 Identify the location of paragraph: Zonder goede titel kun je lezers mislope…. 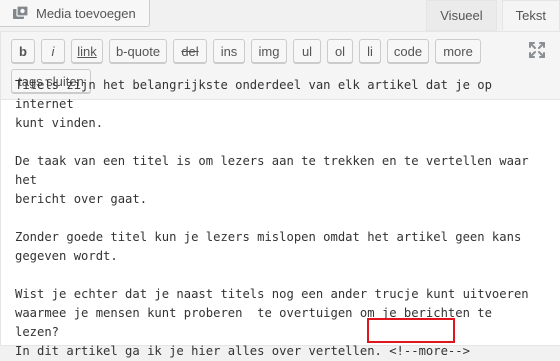
(268, 246).